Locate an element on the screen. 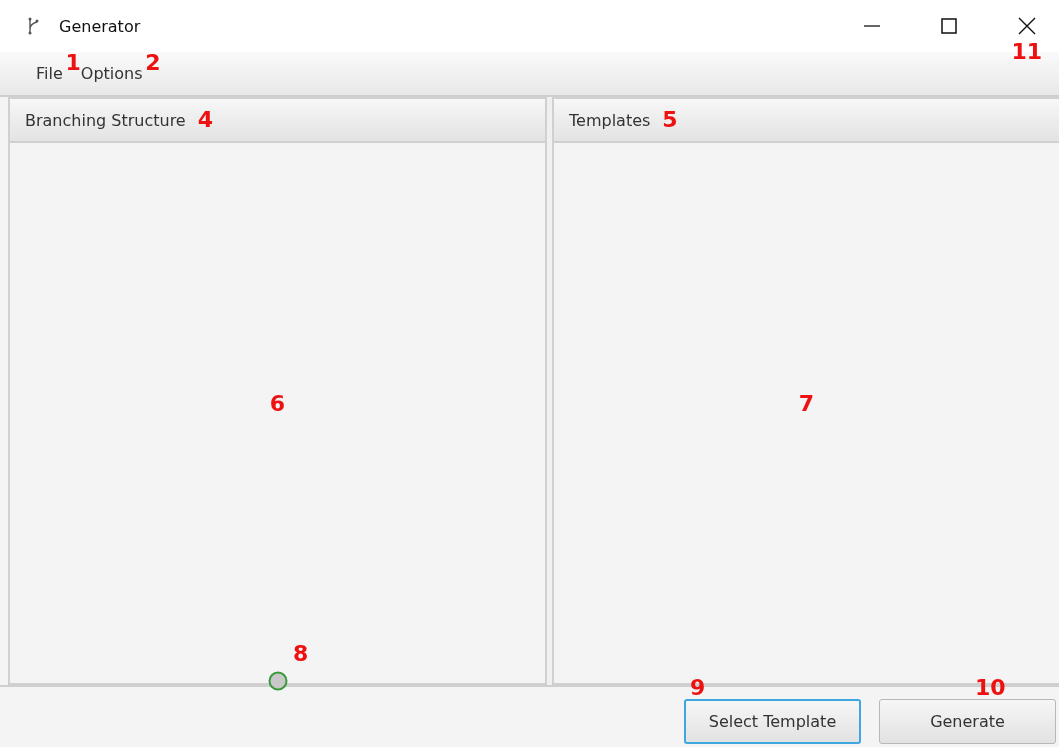 This screenshot has width=1059, height=747. panel-title: Branching Structure is located at coordinates (105, 120).